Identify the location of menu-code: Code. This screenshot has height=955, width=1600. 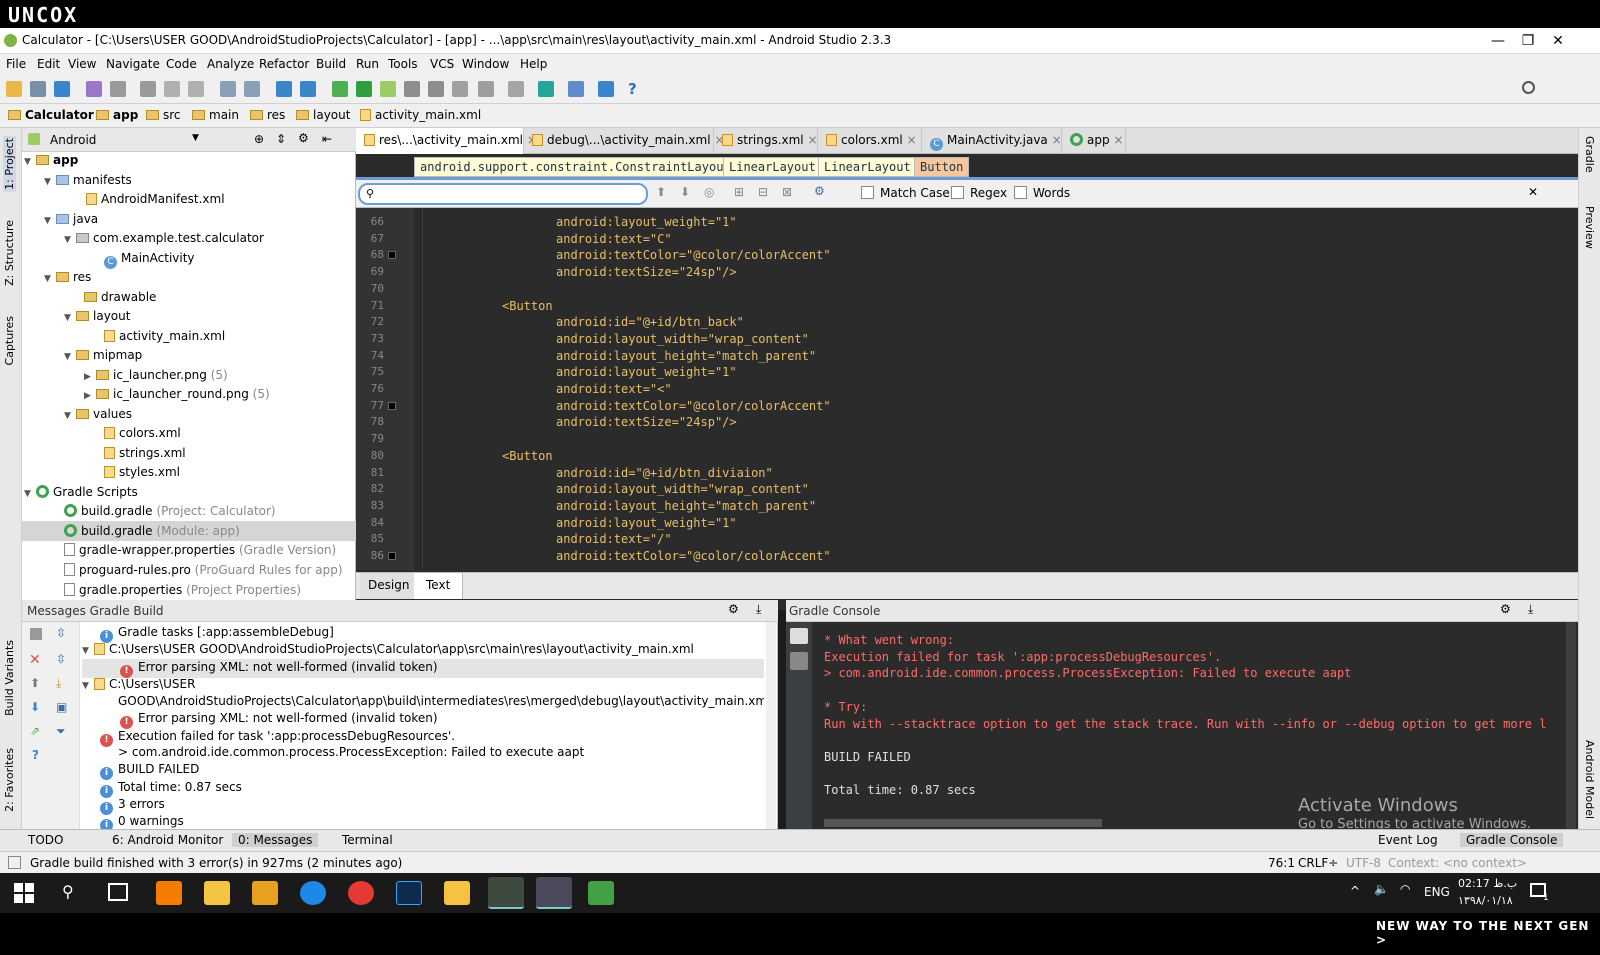
(181, 64).